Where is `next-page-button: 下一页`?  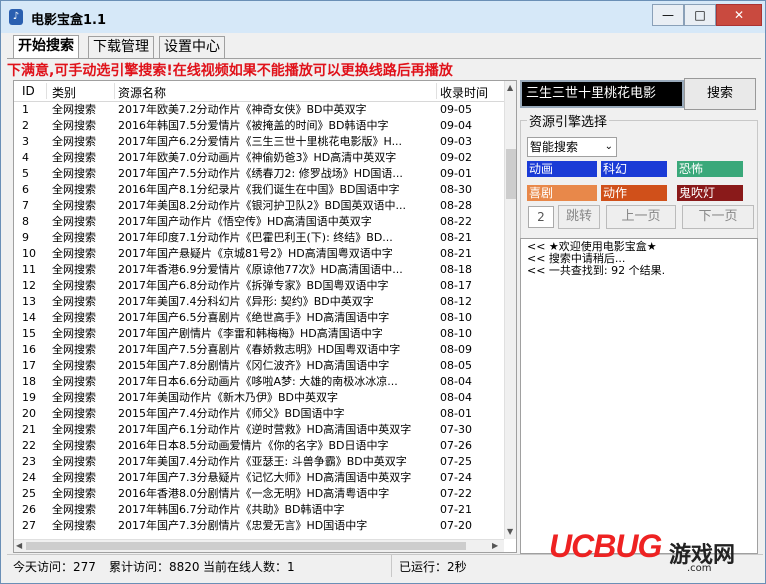
next-page-button: 下一页 is located at coordinates (718, 217).